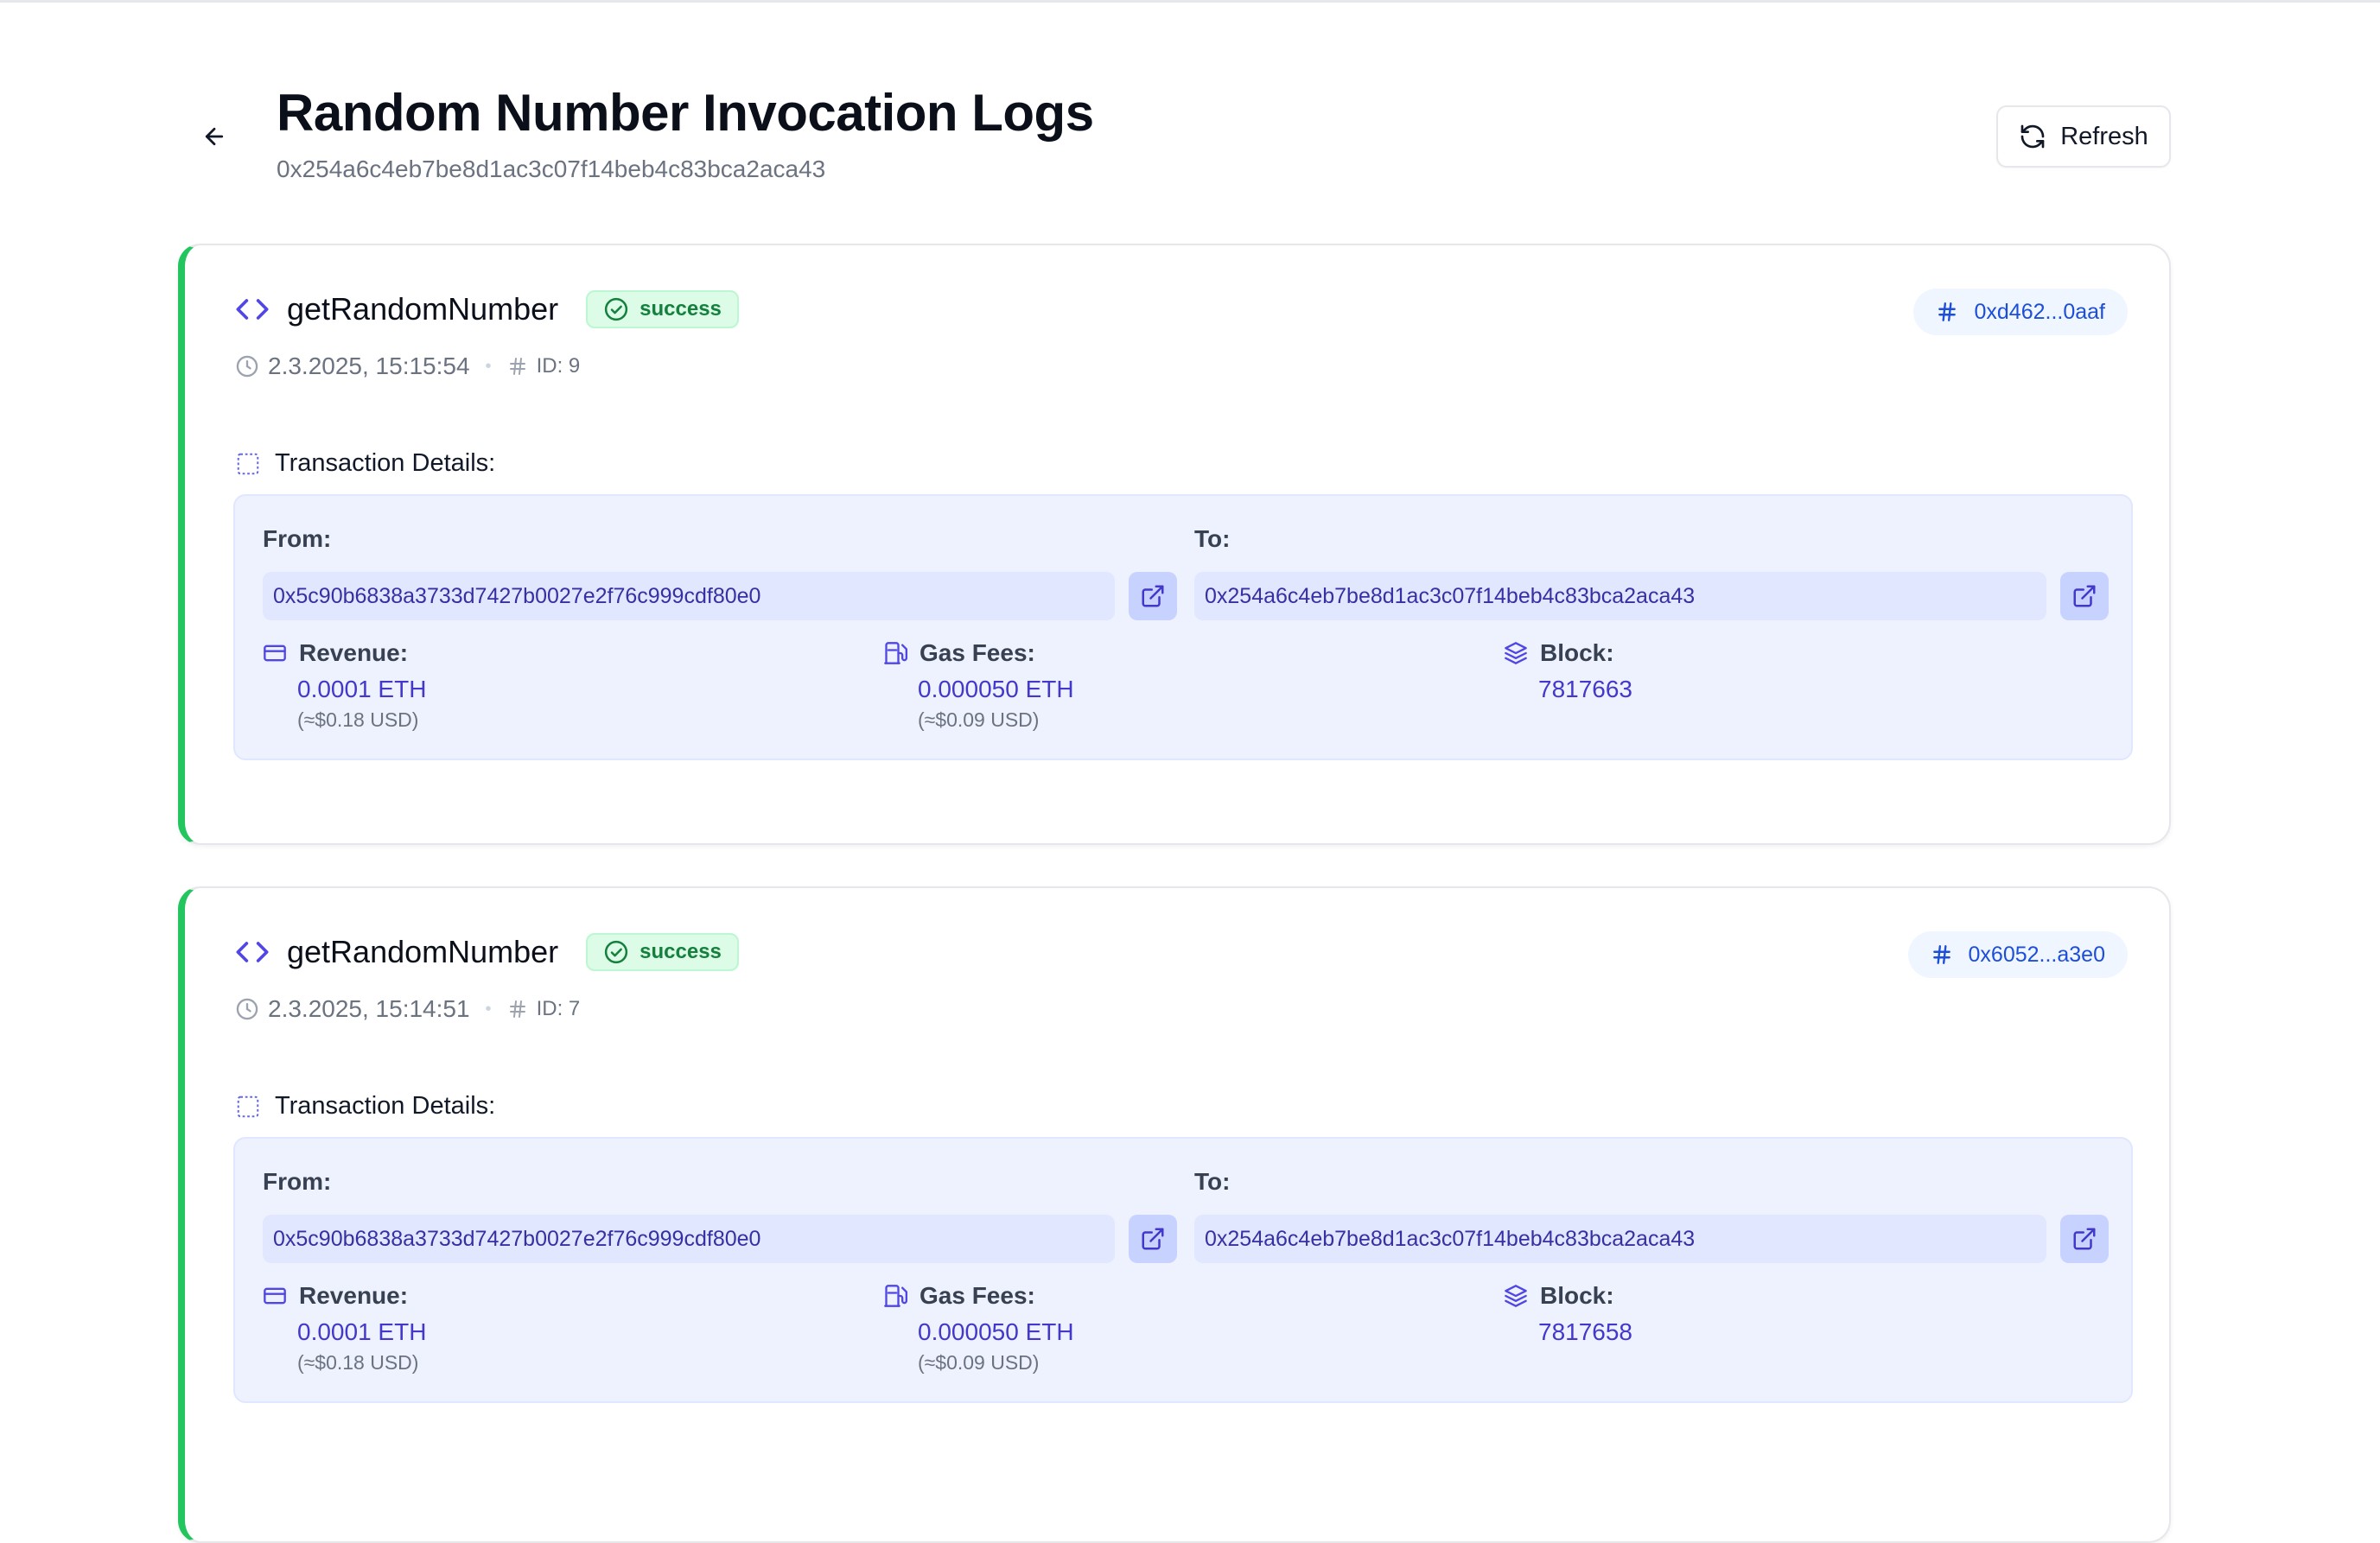 This screenshot has width=2380, height=1543. Describe the element at coordinates (1568, 1314) in the screenshot. I see `block-stat: Block: 7817658` at that location.